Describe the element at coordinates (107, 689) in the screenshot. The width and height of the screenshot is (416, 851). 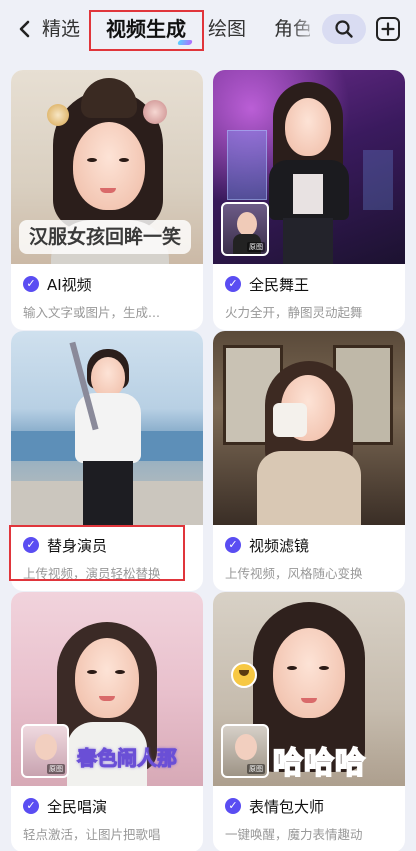
I see `card-thumbnail: 原图 春色闹人那` at that location.